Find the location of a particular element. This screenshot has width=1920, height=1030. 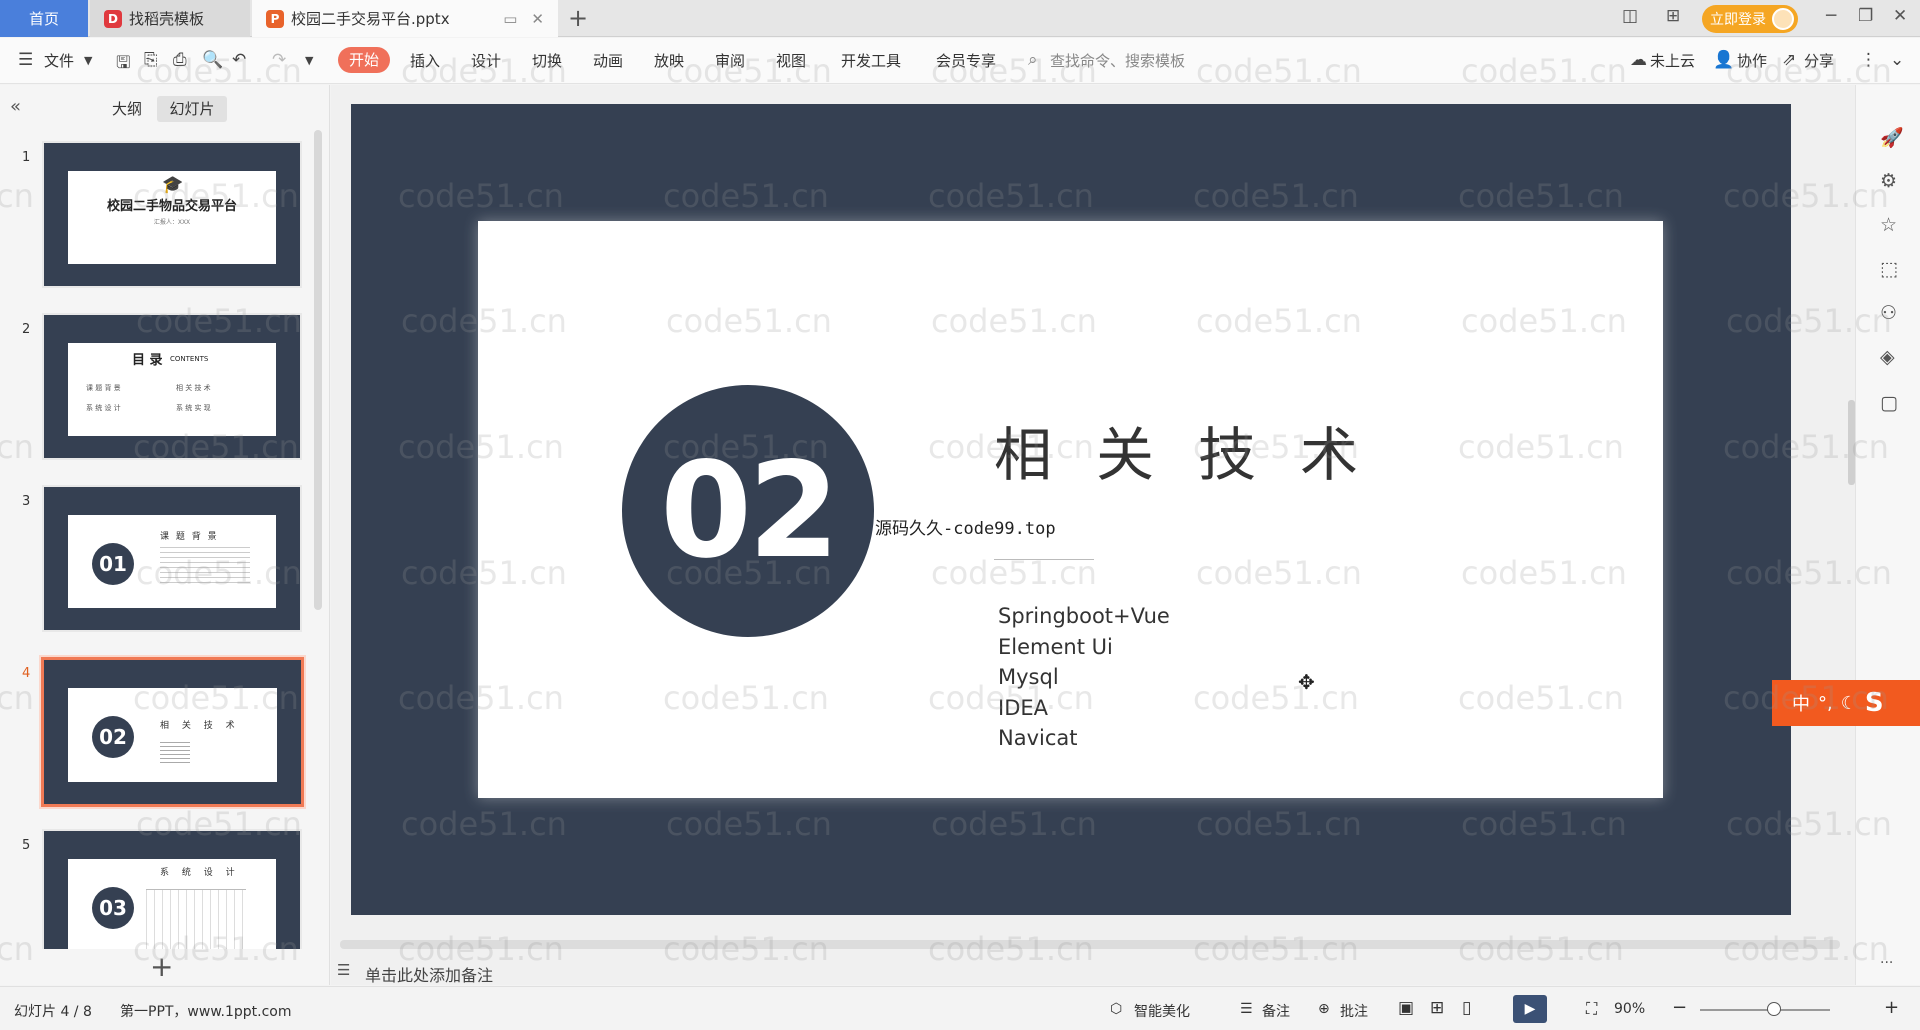

slide-thumbnail-3: 01 课 题 背 景 is located at coordinates (172, 558).